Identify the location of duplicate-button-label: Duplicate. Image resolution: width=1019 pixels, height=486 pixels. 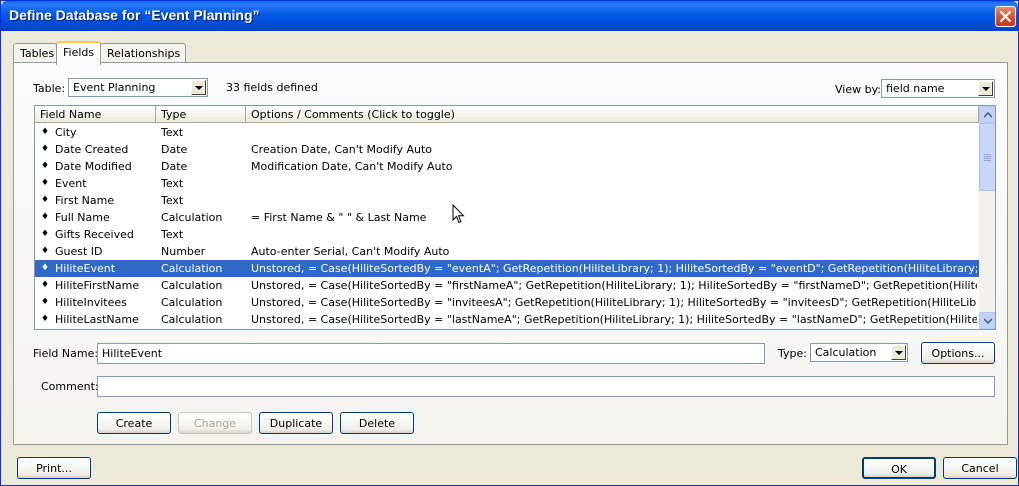
(296, 423).